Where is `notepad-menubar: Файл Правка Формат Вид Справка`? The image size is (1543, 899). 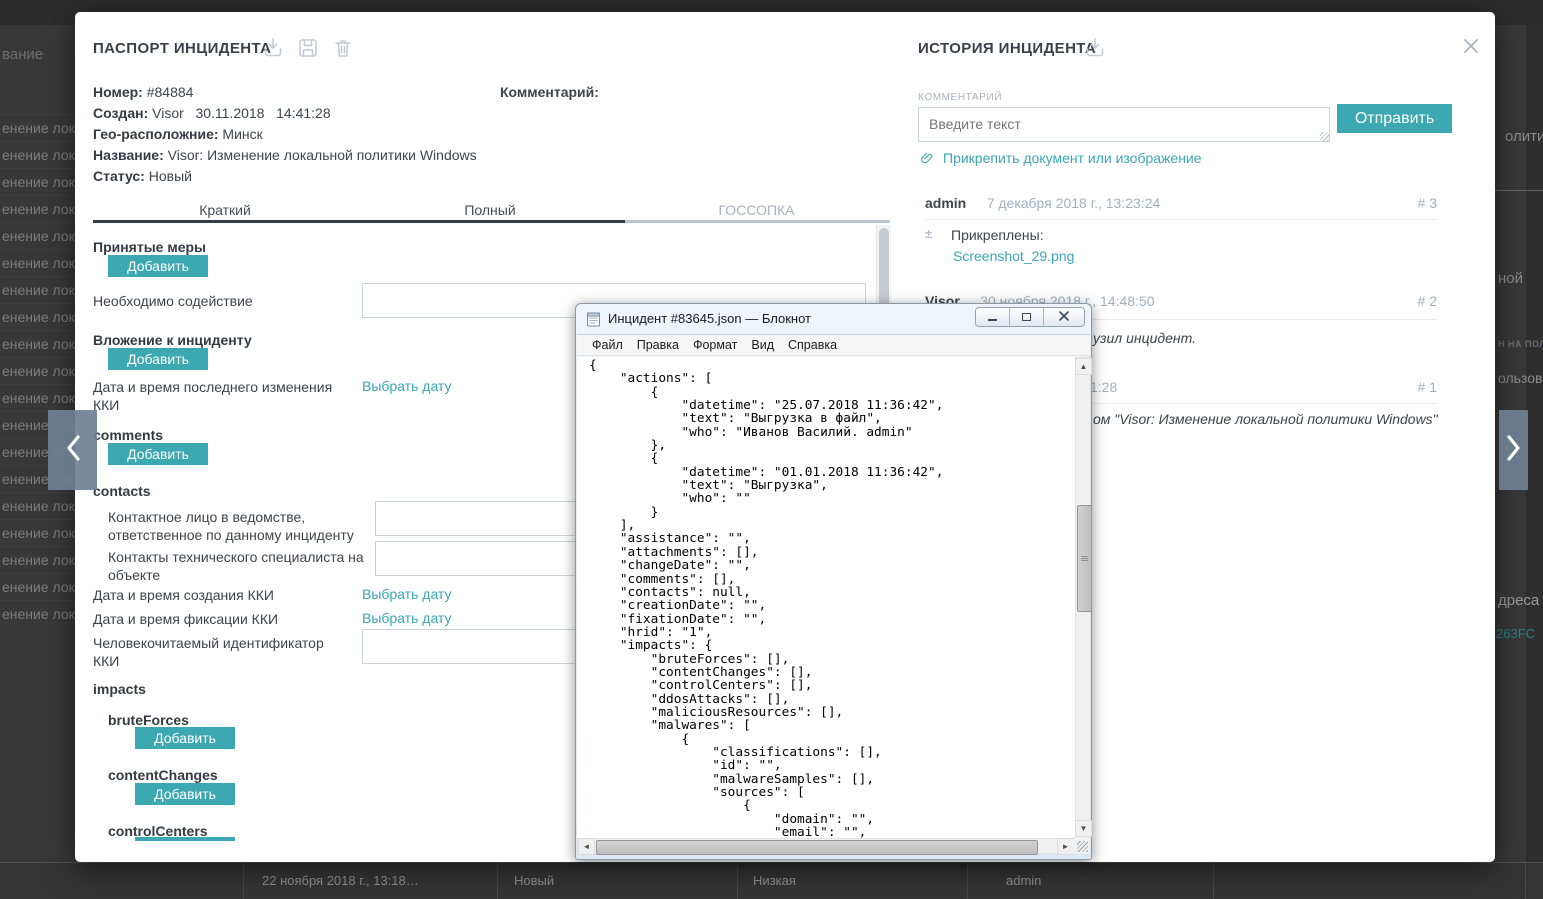
notepad-menubar: Файл Правка Формат Вид Справка is located at coordinates (833, 345).